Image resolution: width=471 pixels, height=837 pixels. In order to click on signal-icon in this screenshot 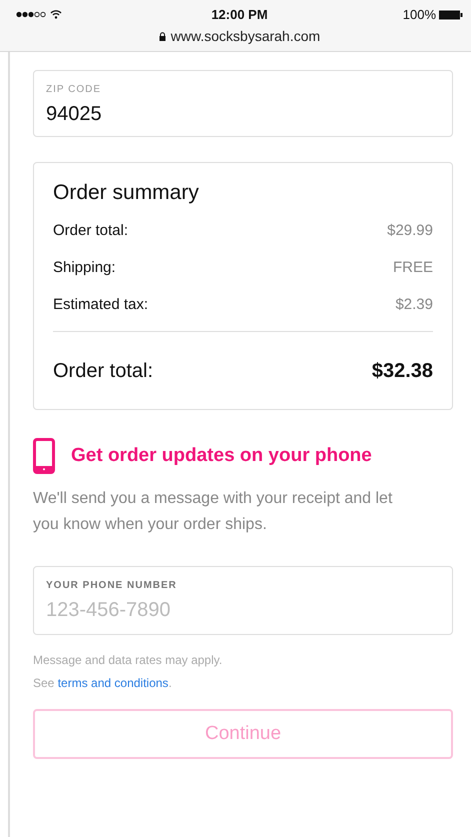, I will do `click(31, 14)`.